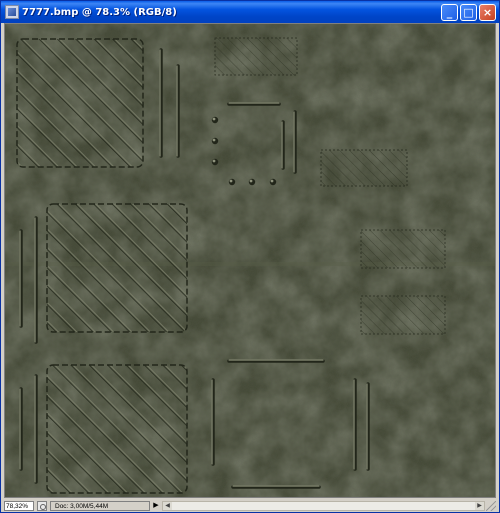  Describe the element at coordinates (479, 506) in the screenshot. I see `scroll-right-icon: ▶` at that location.